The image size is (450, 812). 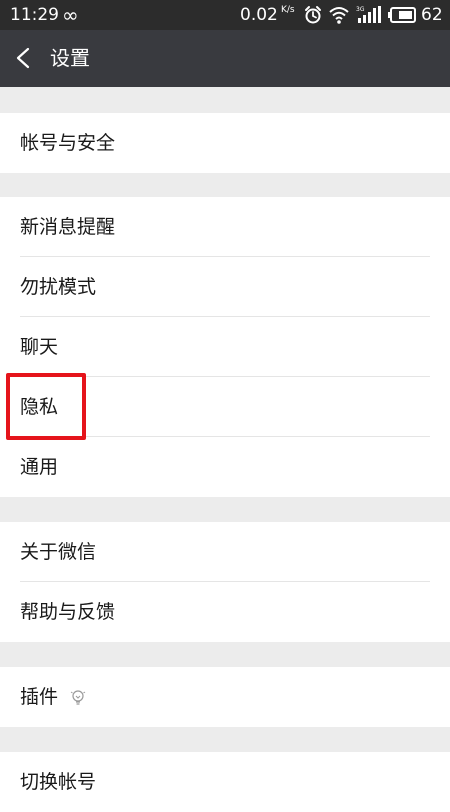 What do you see at coordinates (58, 552) in the screenshot?
I see `settings-item-label: 关于微信` at bounding box center [58, 552].